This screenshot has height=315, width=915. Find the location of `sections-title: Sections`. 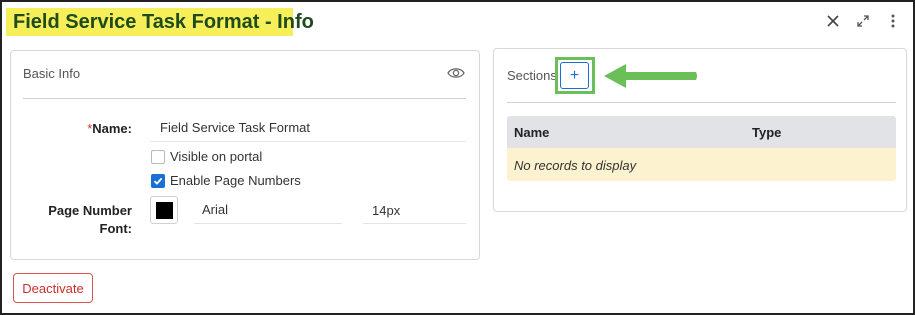

sections-title: Sections is located at coordinates (532, 75).